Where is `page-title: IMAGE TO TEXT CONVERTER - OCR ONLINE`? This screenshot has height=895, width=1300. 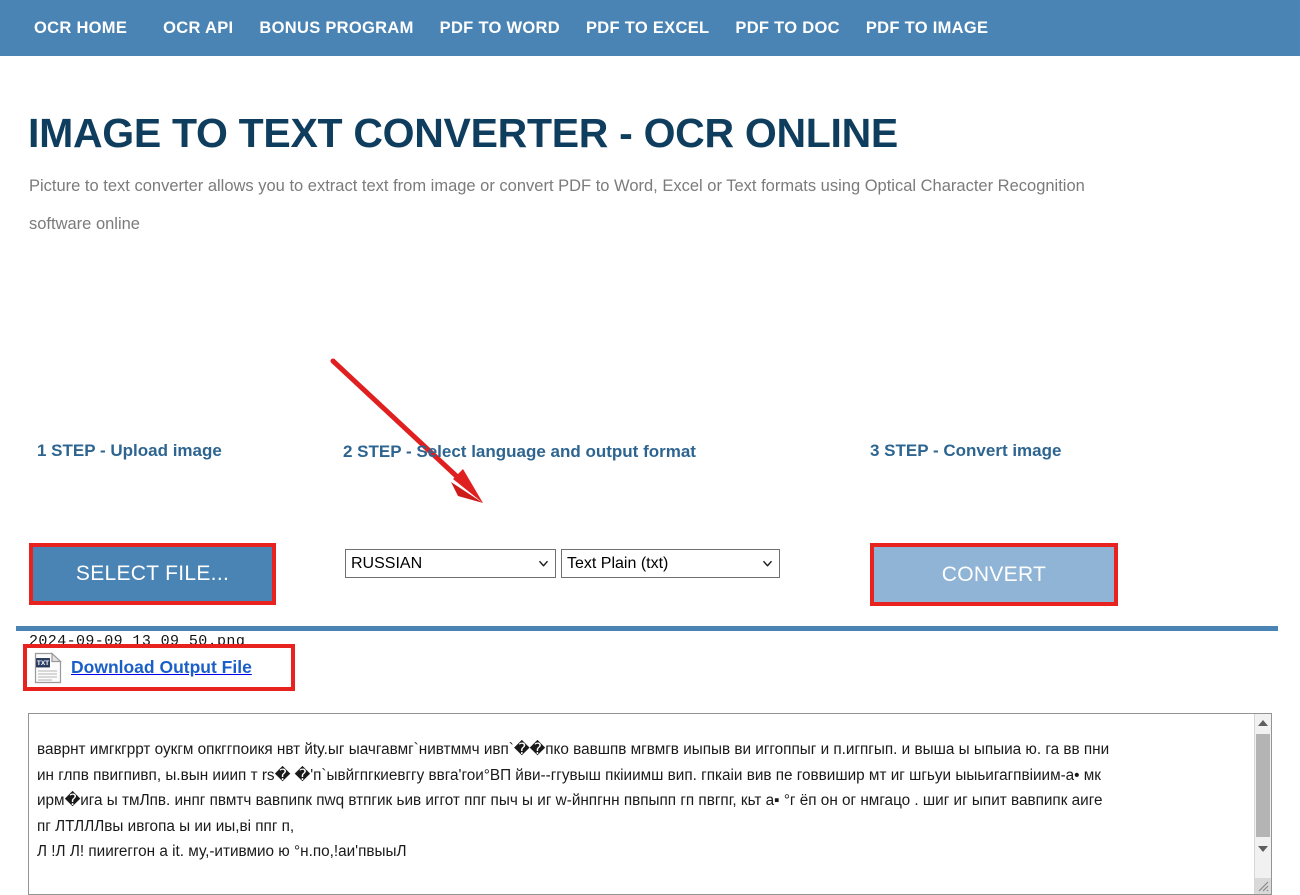 page-title: IMAGE TO TEXT CONVERTER - OCR ONLINE is located at coordinates (463, 133).